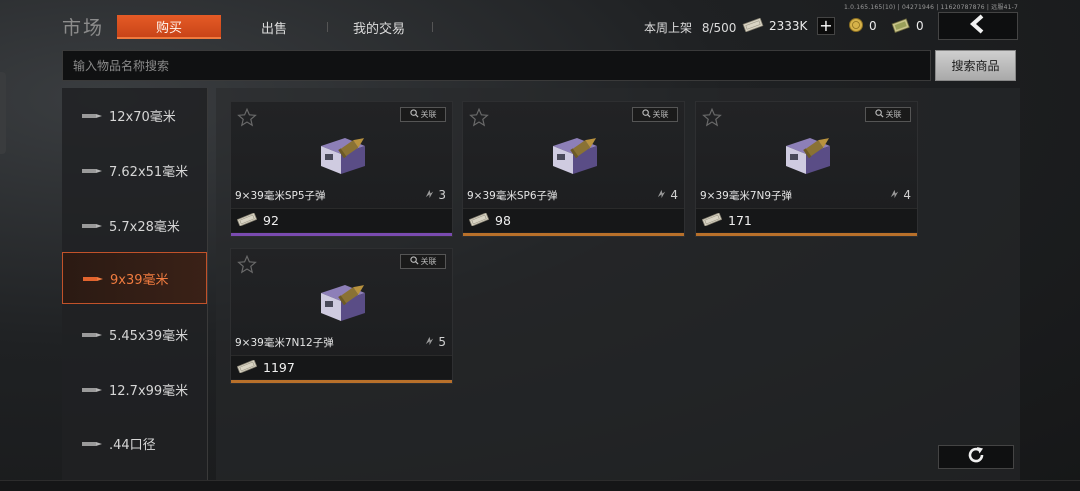  I want to click on sidebar-item-label: 12.7x99毫米, so click(149, 391).